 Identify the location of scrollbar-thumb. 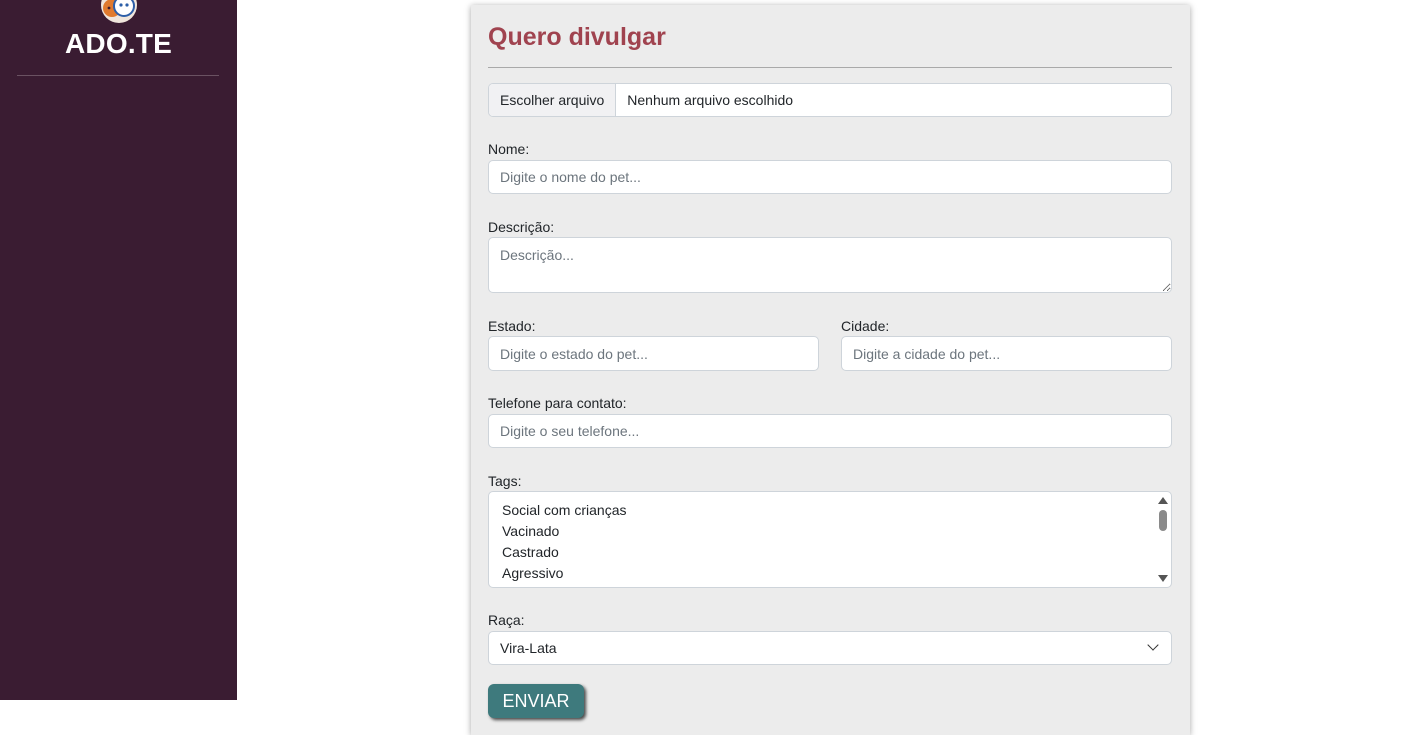
(1163, 520).